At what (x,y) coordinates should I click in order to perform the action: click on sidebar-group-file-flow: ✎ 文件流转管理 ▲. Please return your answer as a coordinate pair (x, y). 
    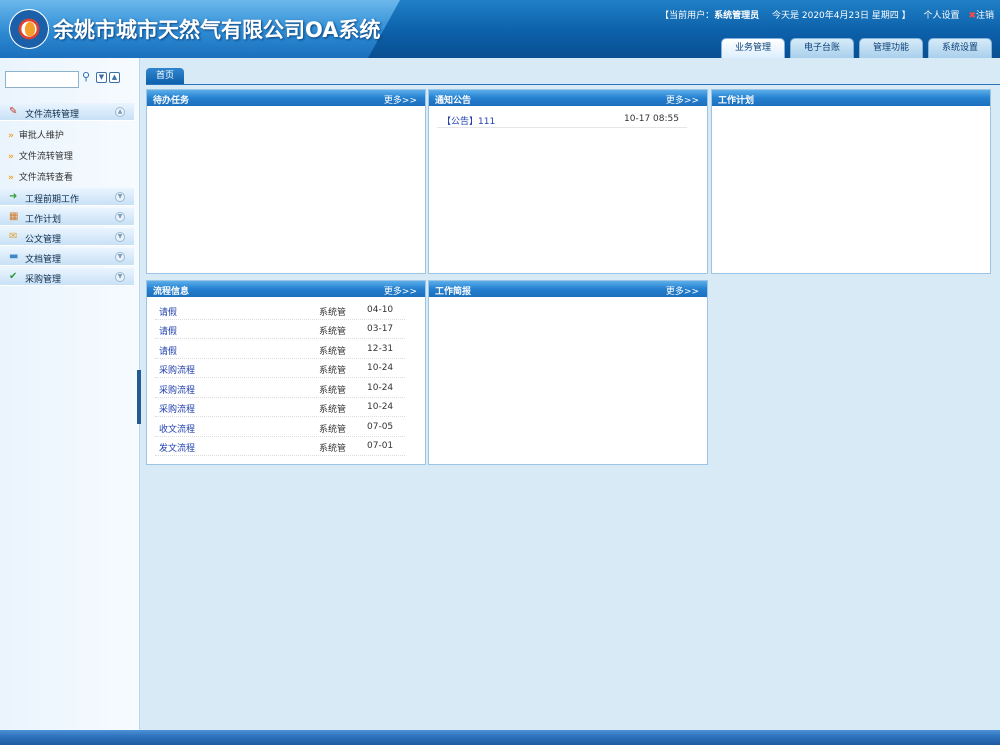
    Looking at the image, I should click on (67, 112).